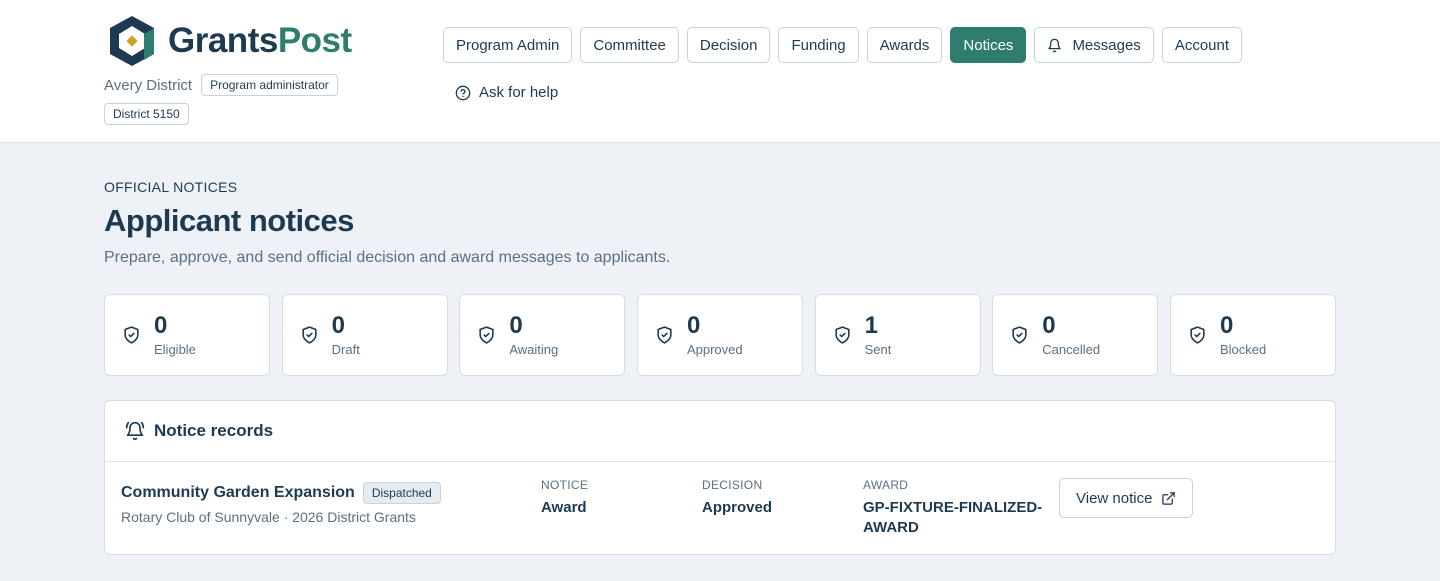  Describe the element at coordinates (629, 45) in the screenshot. I see `nav-committee: Committee` at that location.